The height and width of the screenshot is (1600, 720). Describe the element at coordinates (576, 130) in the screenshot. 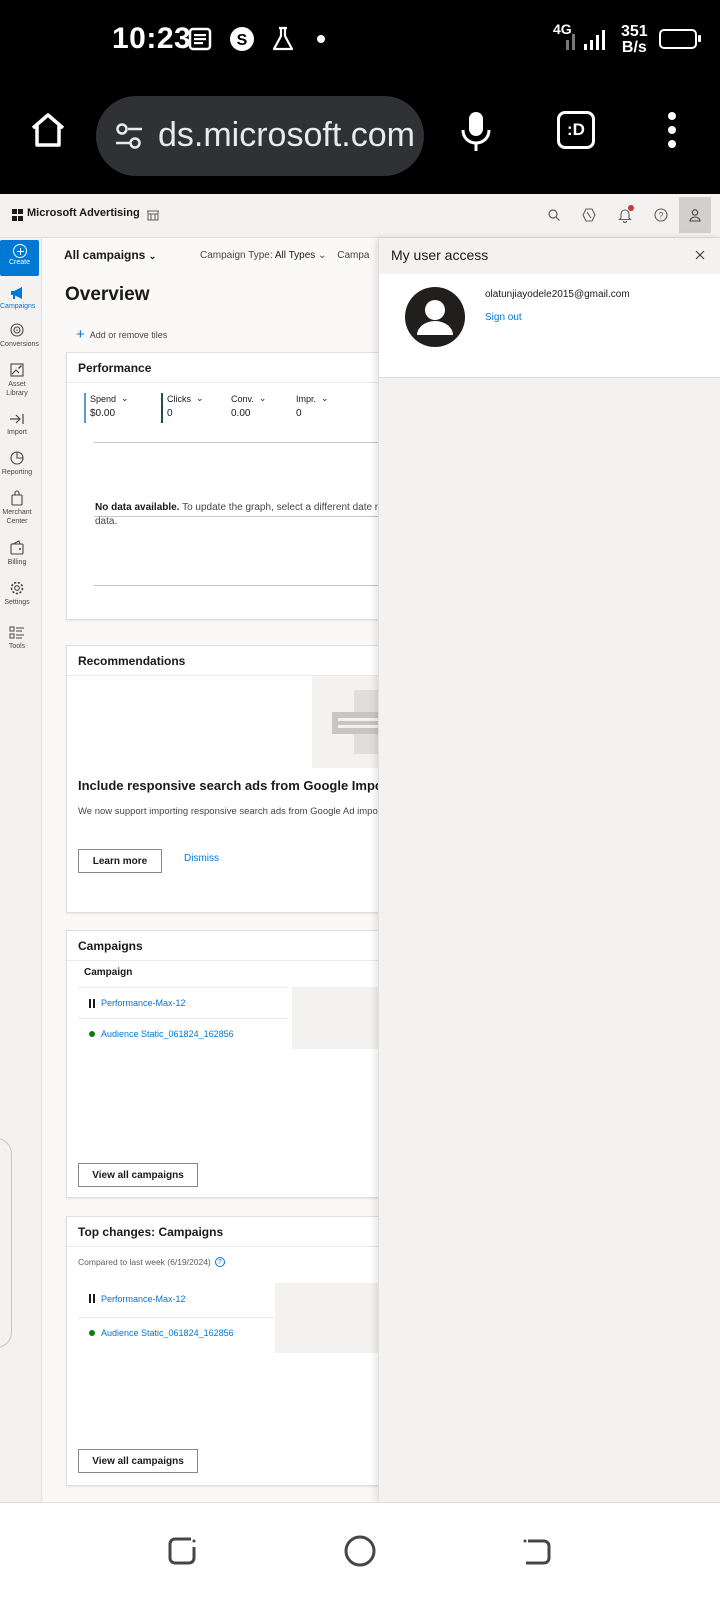

I see `tab-switcher-button: :D` at that location.